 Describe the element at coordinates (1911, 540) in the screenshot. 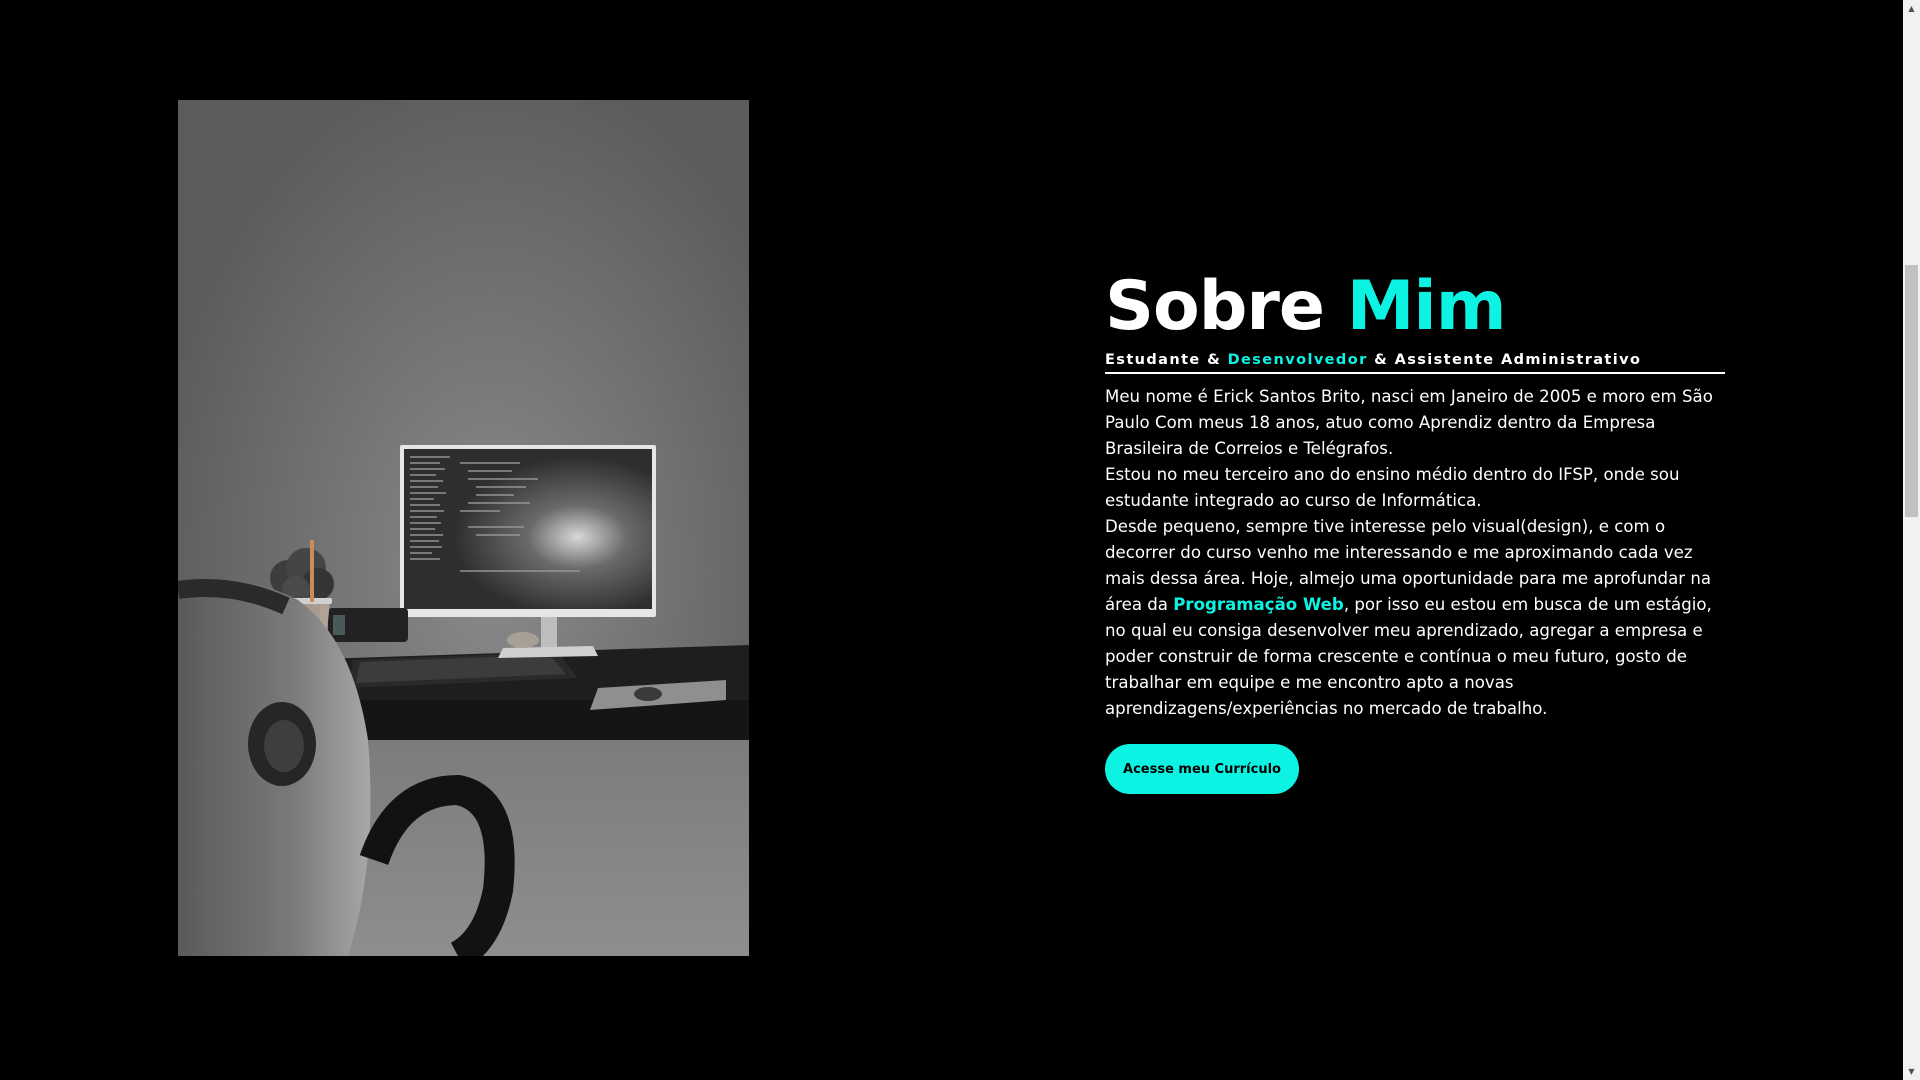

I see `scrollbar: ▲ ▼` at that location.